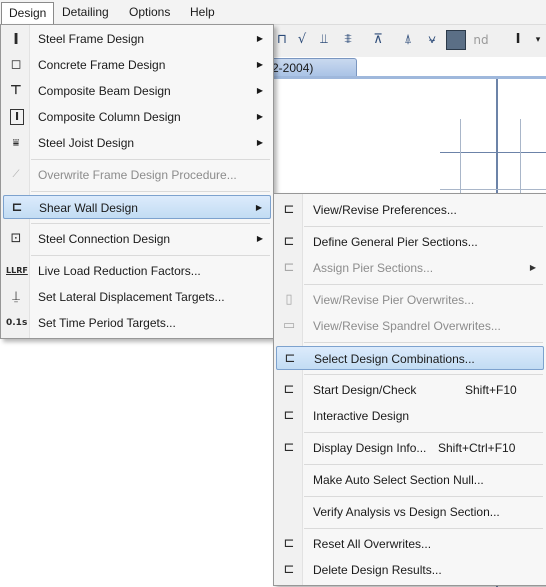  I want to click on define-pier-icon: ⊏, so click(289, 241).